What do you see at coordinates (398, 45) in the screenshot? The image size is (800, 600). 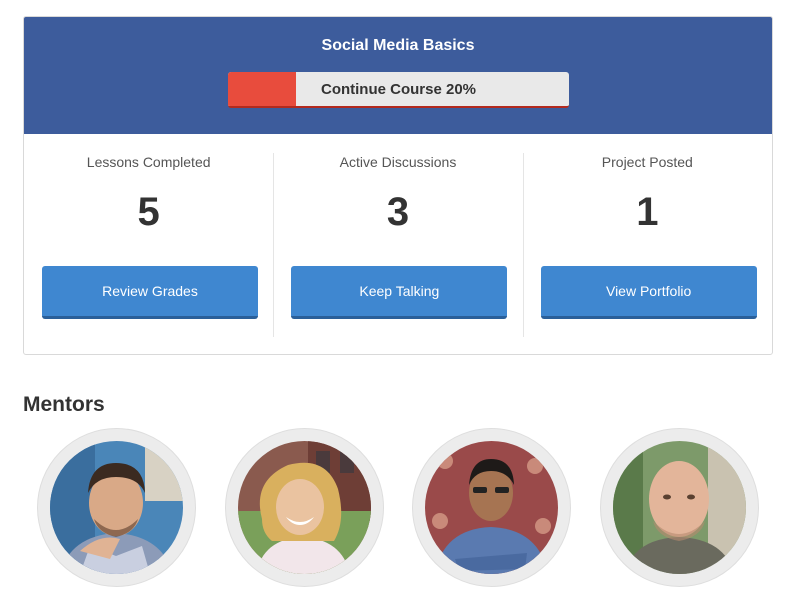 I see `course-title: Social Media Basics` at bounding box center [398, 45].